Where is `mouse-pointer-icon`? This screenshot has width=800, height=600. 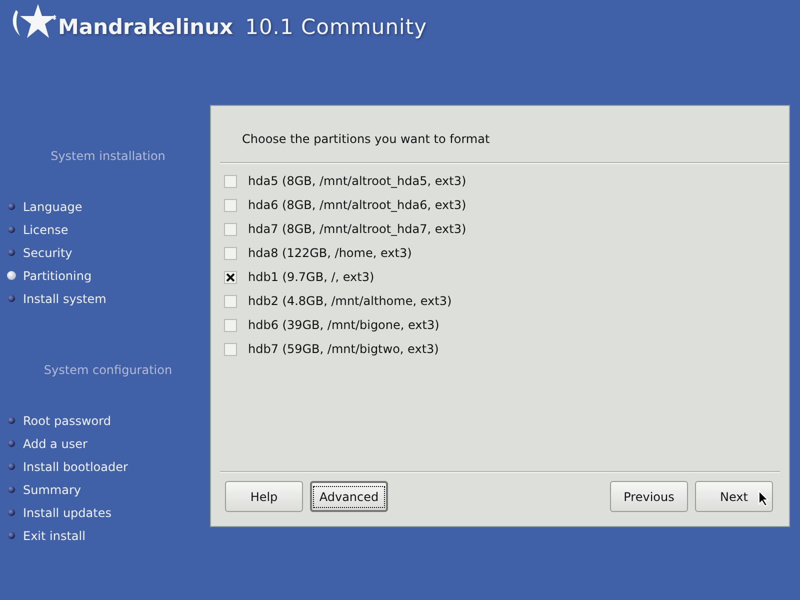
mouse-pointer-icon is located at coordinates (763, 498).